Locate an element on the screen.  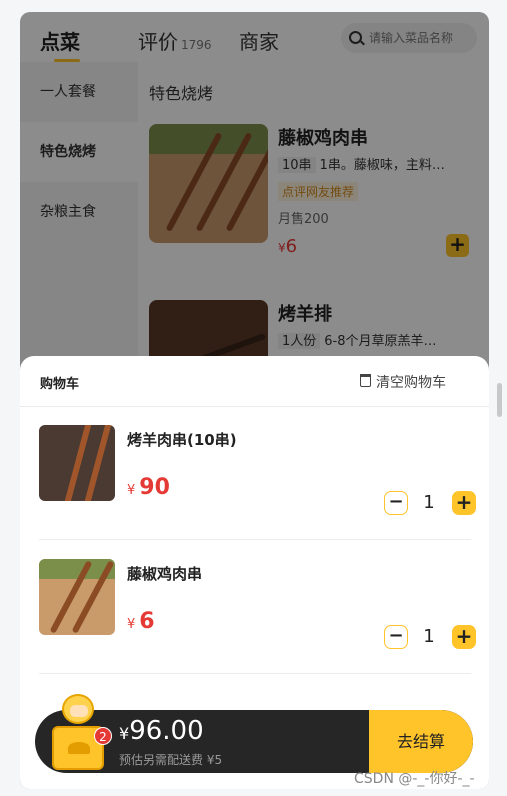
trash-icon is located at coordinates (365, 380).